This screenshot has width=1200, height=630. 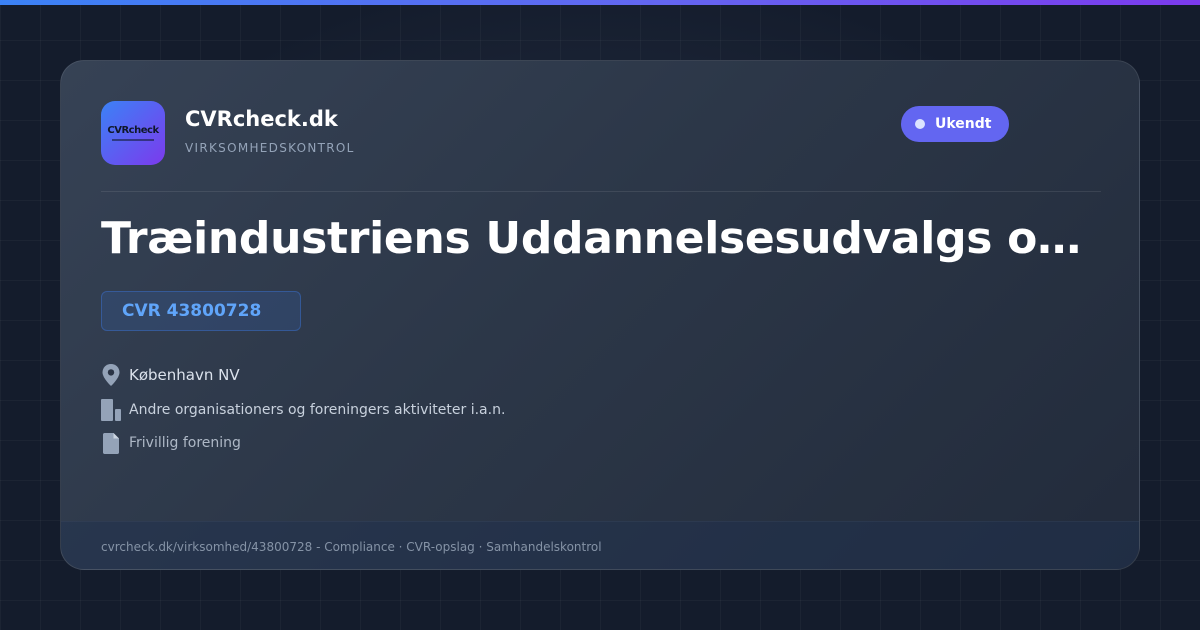 I want to click on building-icon, so click(x=111, y=410).